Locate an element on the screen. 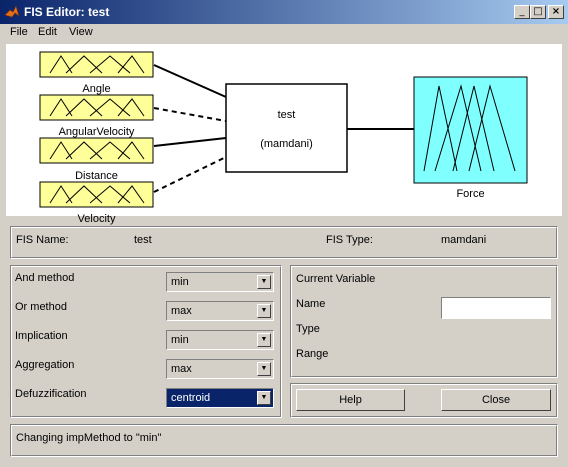  and-method-value: min is located at coordinates (180, 282).